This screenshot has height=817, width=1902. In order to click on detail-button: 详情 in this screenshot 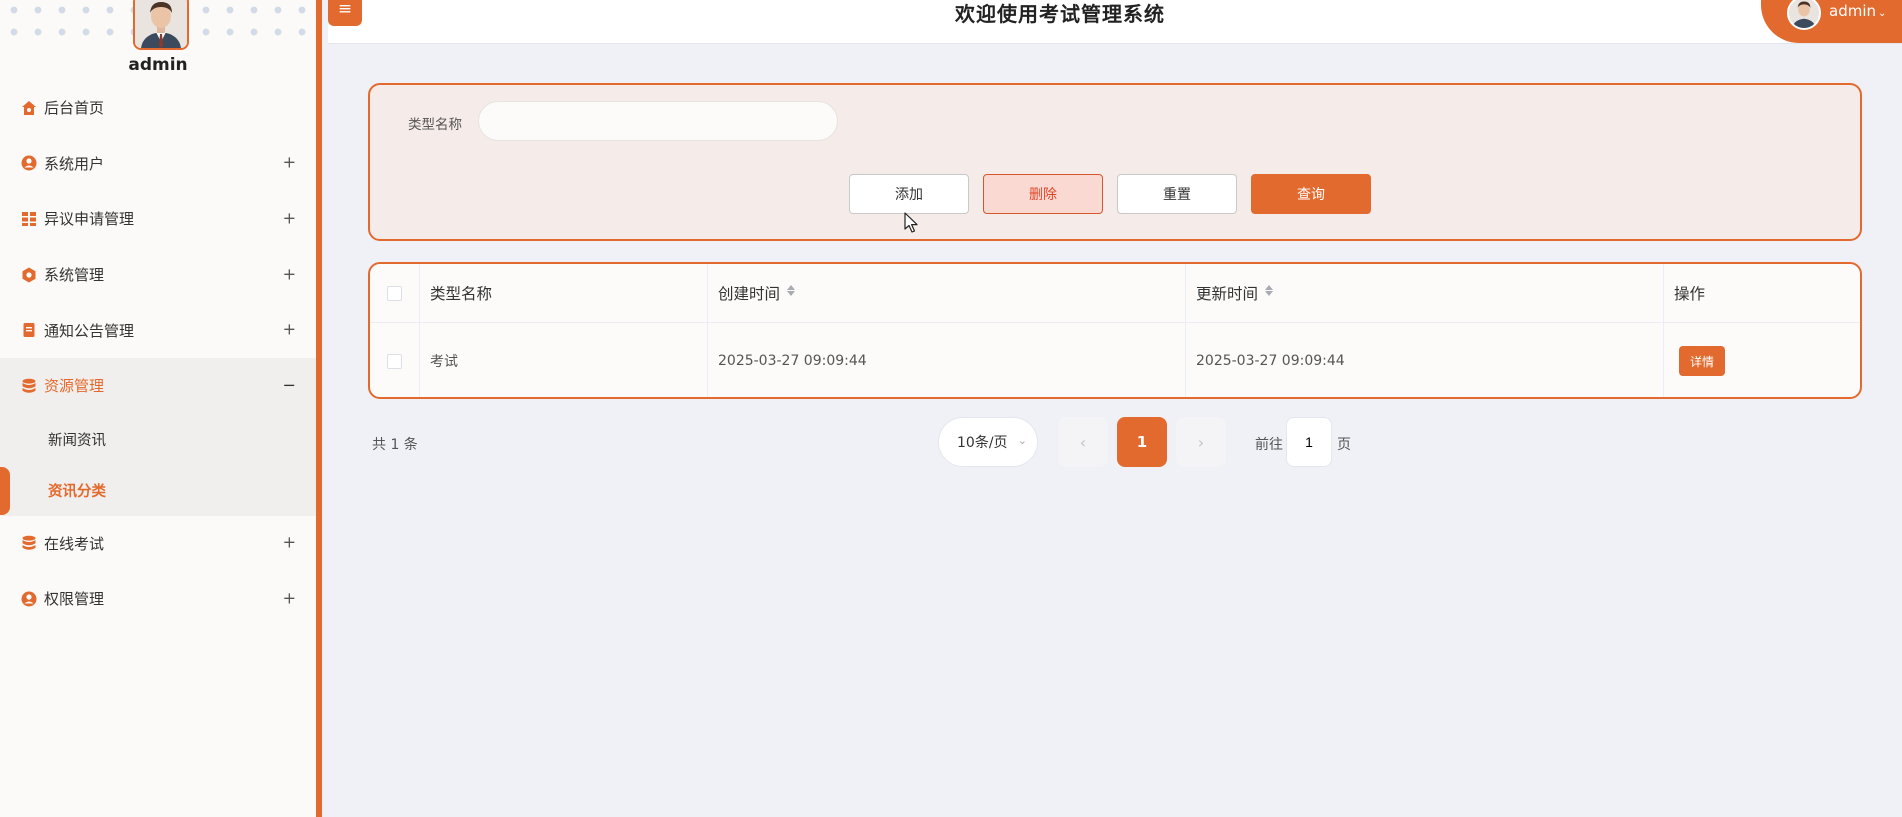, I will do `click(1702, 361)`.